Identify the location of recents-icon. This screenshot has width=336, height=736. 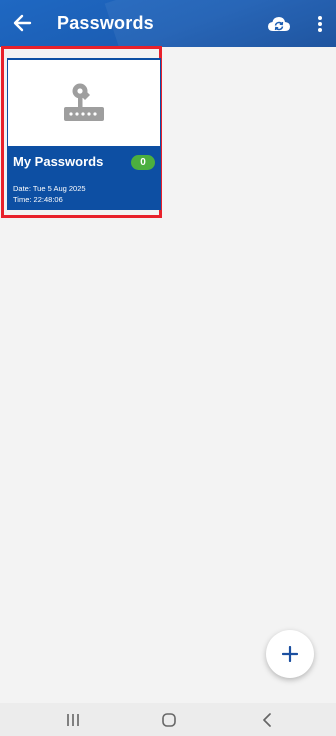
(73, 720).